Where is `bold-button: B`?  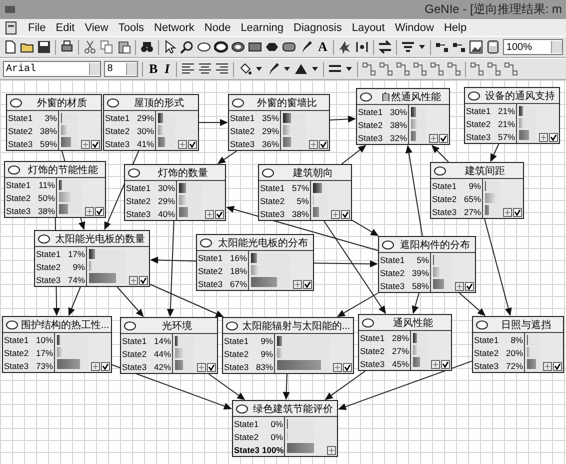
bold-button: B is located at coordinates (153, 69).